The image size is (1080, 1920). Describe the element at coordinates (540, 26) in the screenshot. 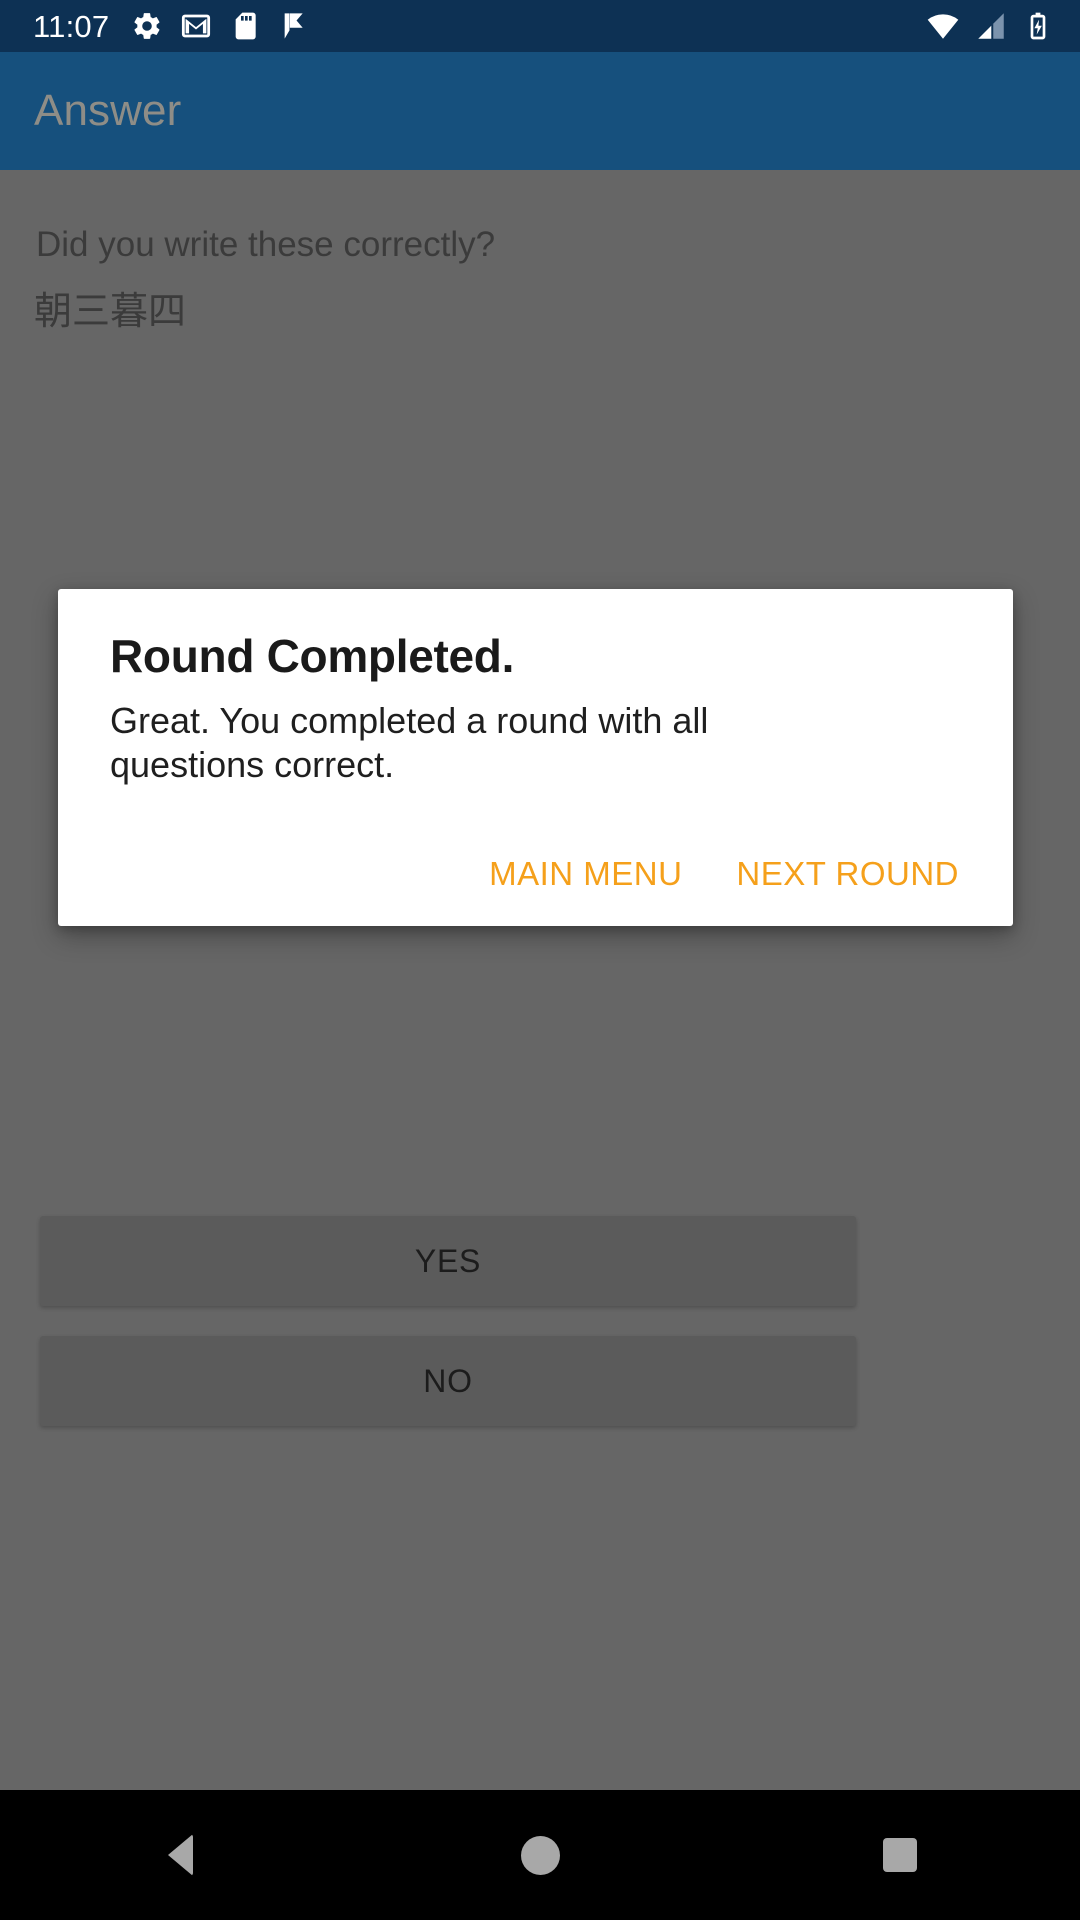

I see `status-bar: 11:07` at that location.